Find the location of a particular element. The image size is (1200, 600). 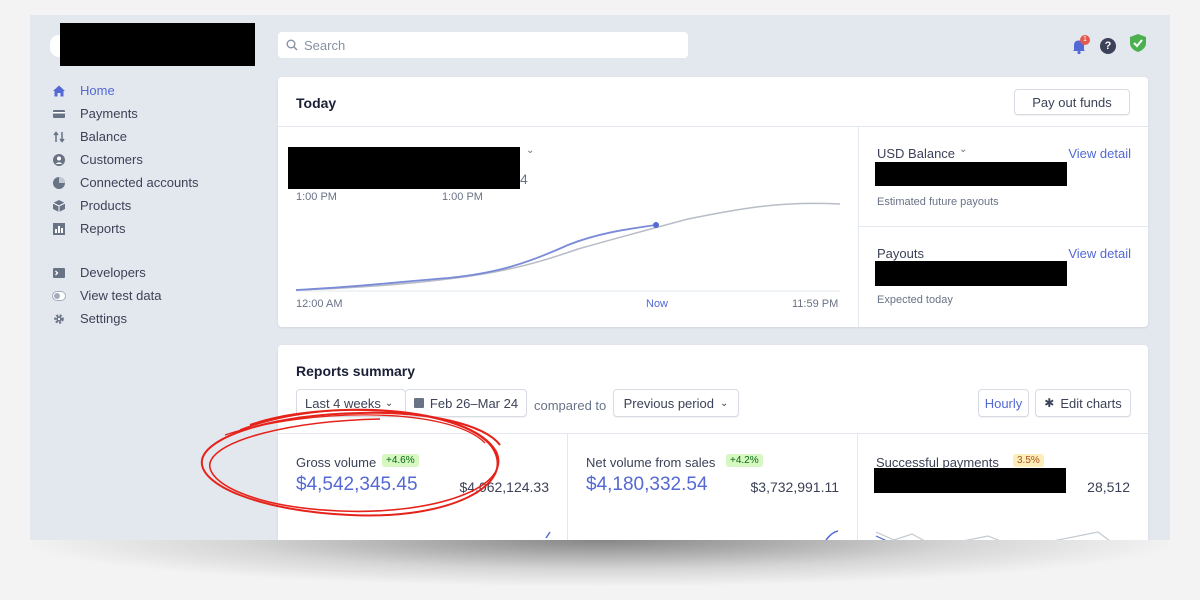

toggle-icon is located at coordinates (59, 296).